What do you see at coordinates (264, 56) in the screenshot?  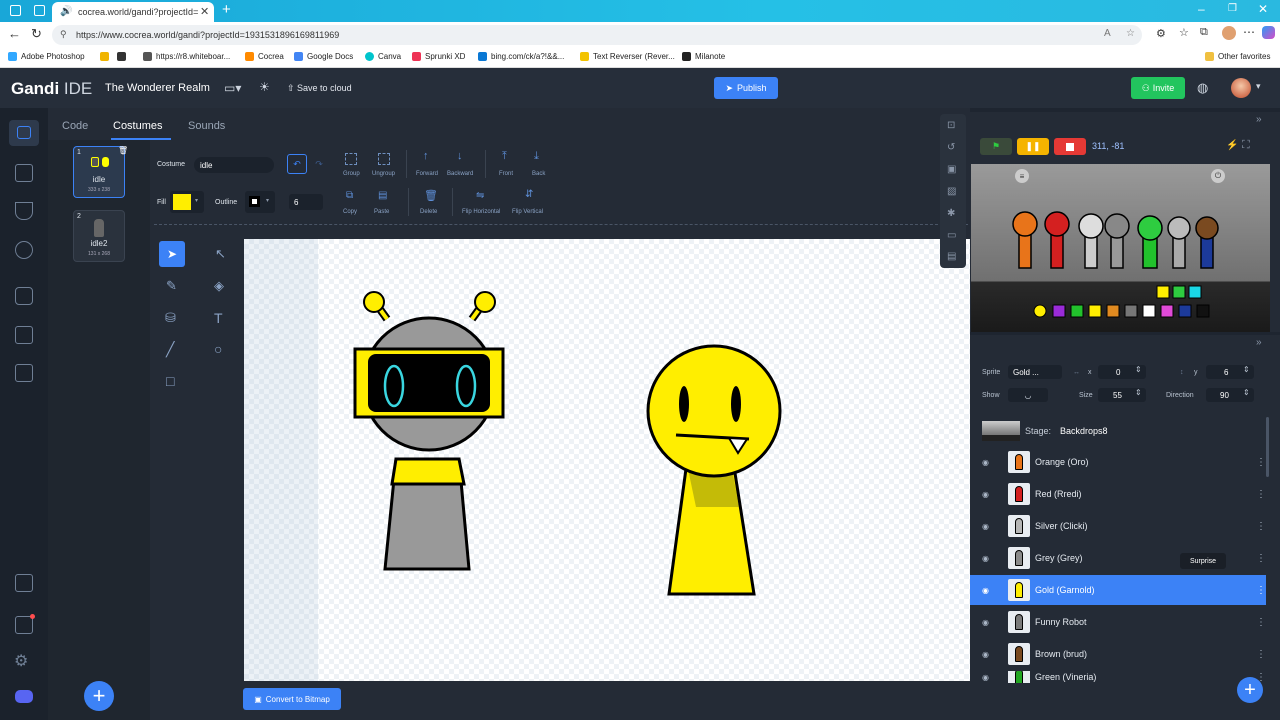 I see `fav-item: Cocrea` at bounding box center [264, 56].